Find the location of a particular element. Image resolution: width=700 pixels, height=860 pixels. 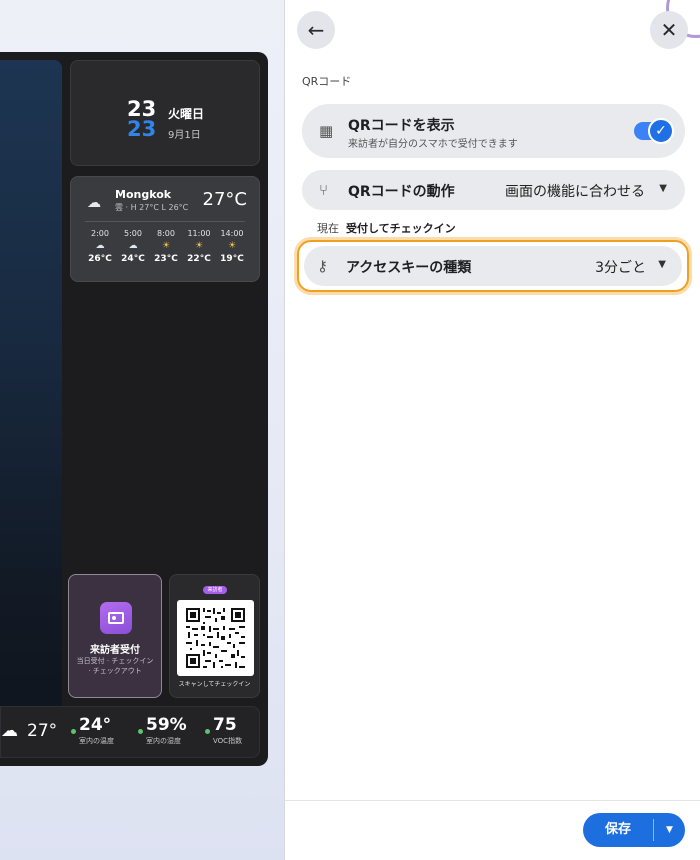

forecast-item: 14:00 ☀ 19°C is located at coordinates (232, 246).